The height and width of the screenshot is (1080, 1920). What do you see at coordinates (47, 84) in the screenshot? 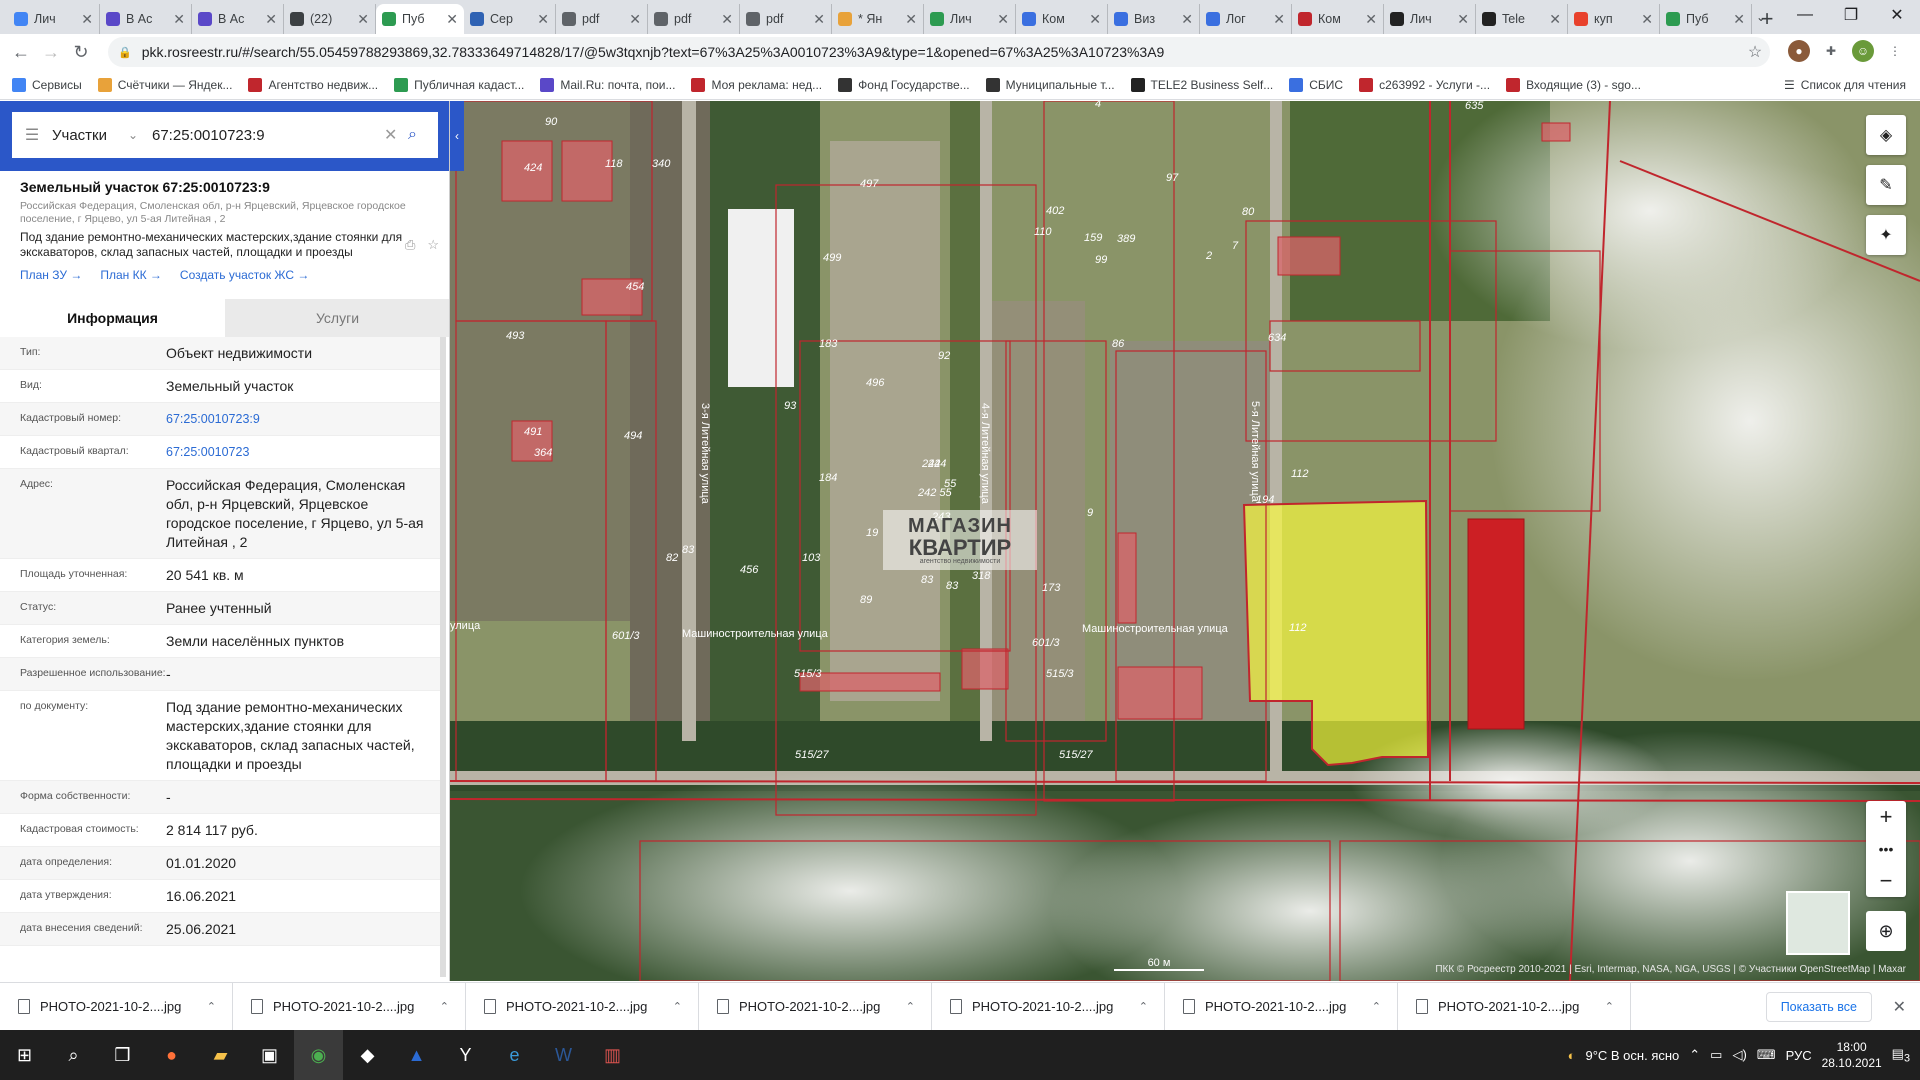
I see `bookmark-item: Сервисы` at bounding box center [47, 84].